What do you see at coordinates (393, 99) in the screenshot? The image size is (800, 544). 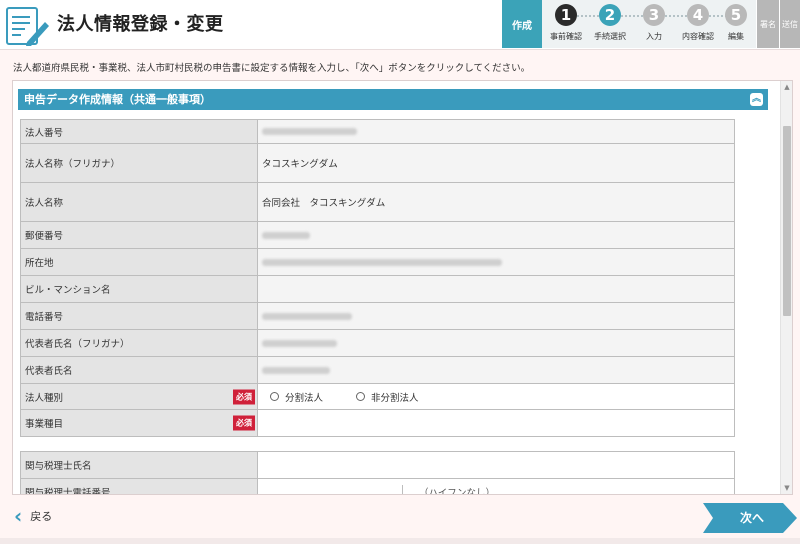 I see `section-header: 申告データ作成情報（共通一般事項） ︽` at bounding box center [393, 99].